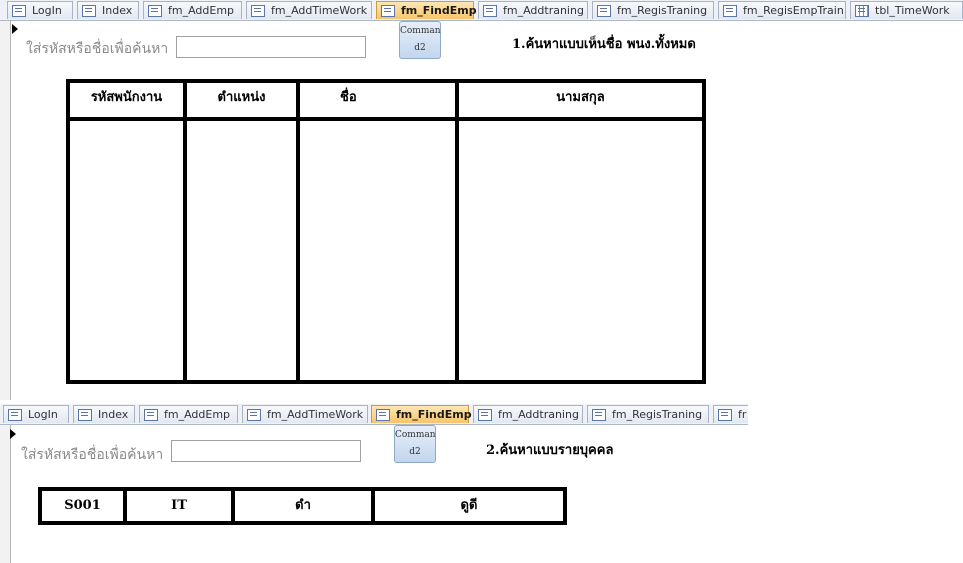 This screenshot has width=963, height=563. I want to click on form2-record-row: S001 IT ดำ ดูดี, so click(302, 506).